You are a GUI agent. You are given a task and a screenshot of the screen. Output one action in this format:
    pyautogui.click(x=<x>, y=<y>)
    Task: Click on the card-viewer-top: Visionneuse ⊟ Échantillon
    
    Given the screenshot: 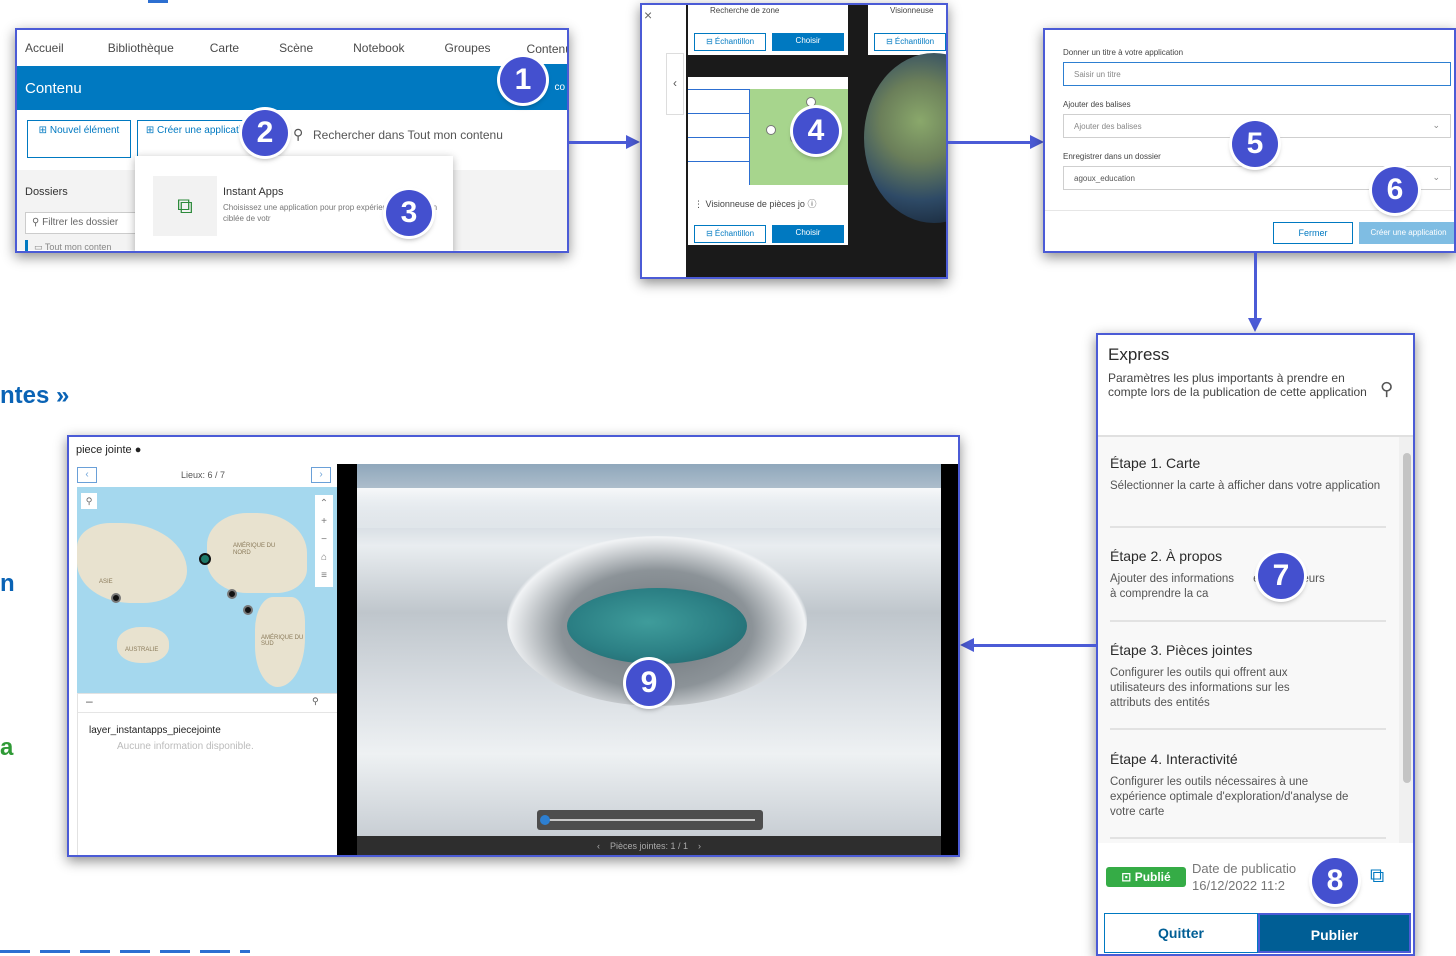 What is the action you would take?
    pyautogui.click(x=907, y=30)
    